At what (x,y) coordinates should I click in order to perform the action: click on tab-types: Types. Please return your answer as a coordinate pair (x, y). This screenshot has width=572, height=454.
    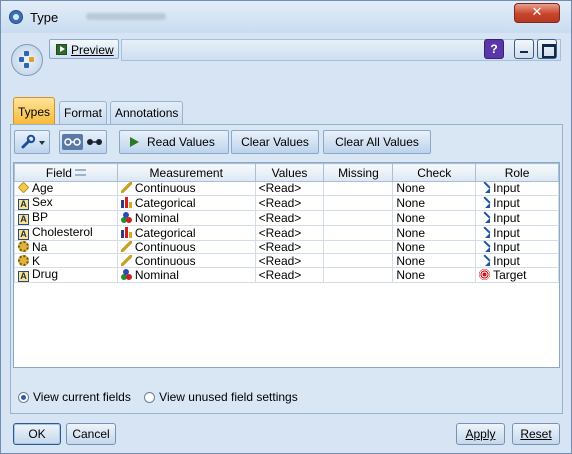
    Looking at the image, I should click on (34, 111).